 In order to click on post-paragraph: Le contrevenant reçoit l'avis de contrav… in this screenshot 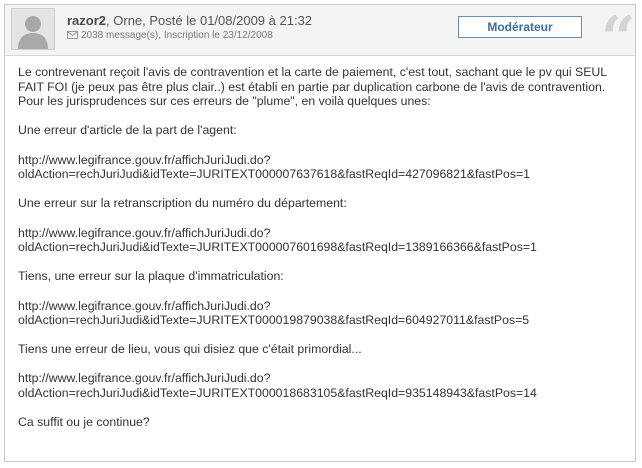, I will do `click(312, 87)`.